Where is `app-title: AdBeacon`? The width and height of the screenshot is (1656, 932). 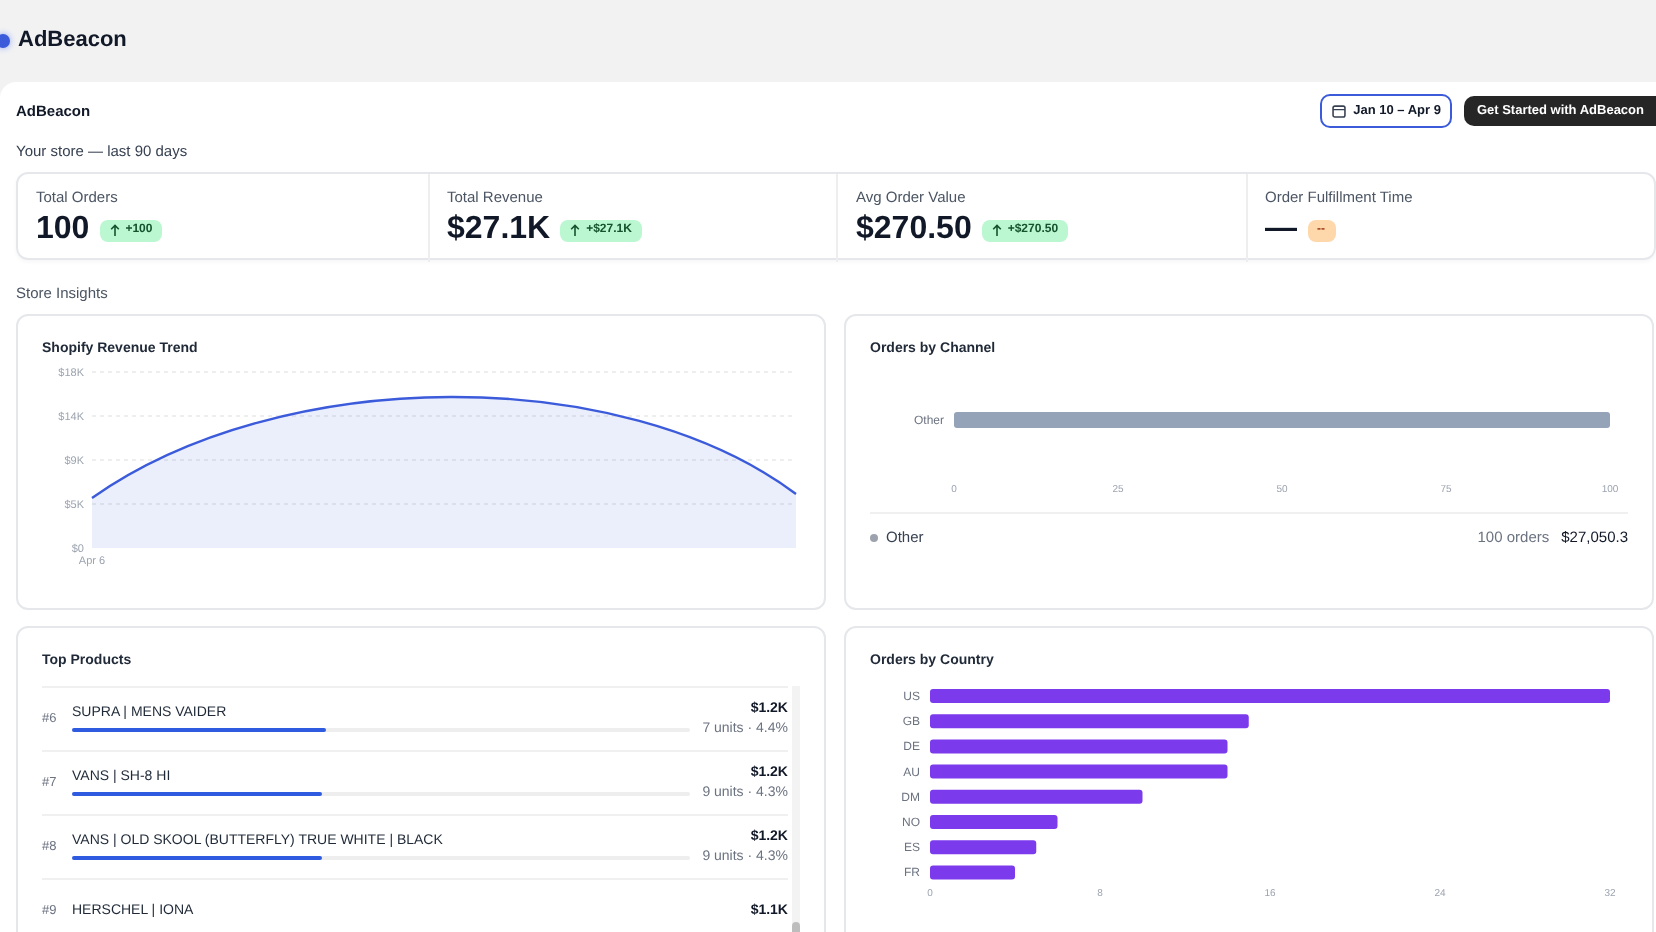 app-title: AdBeacon is located at coordinates (72, 40).